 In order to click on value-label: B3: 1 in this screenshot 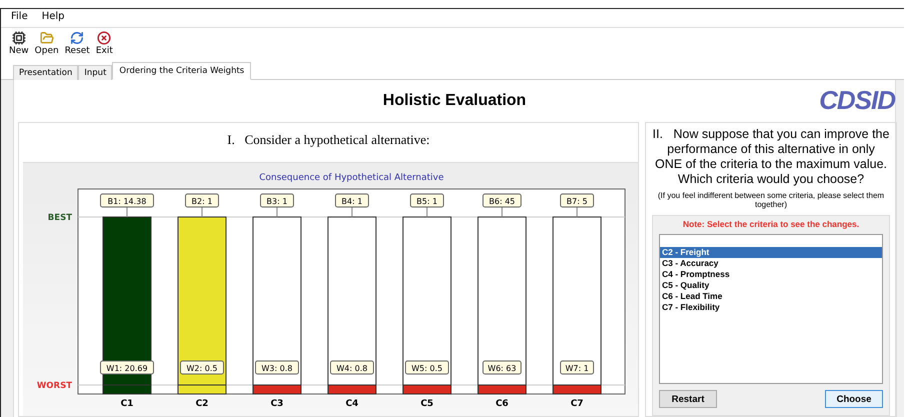, I will do `click(277, 201)`.